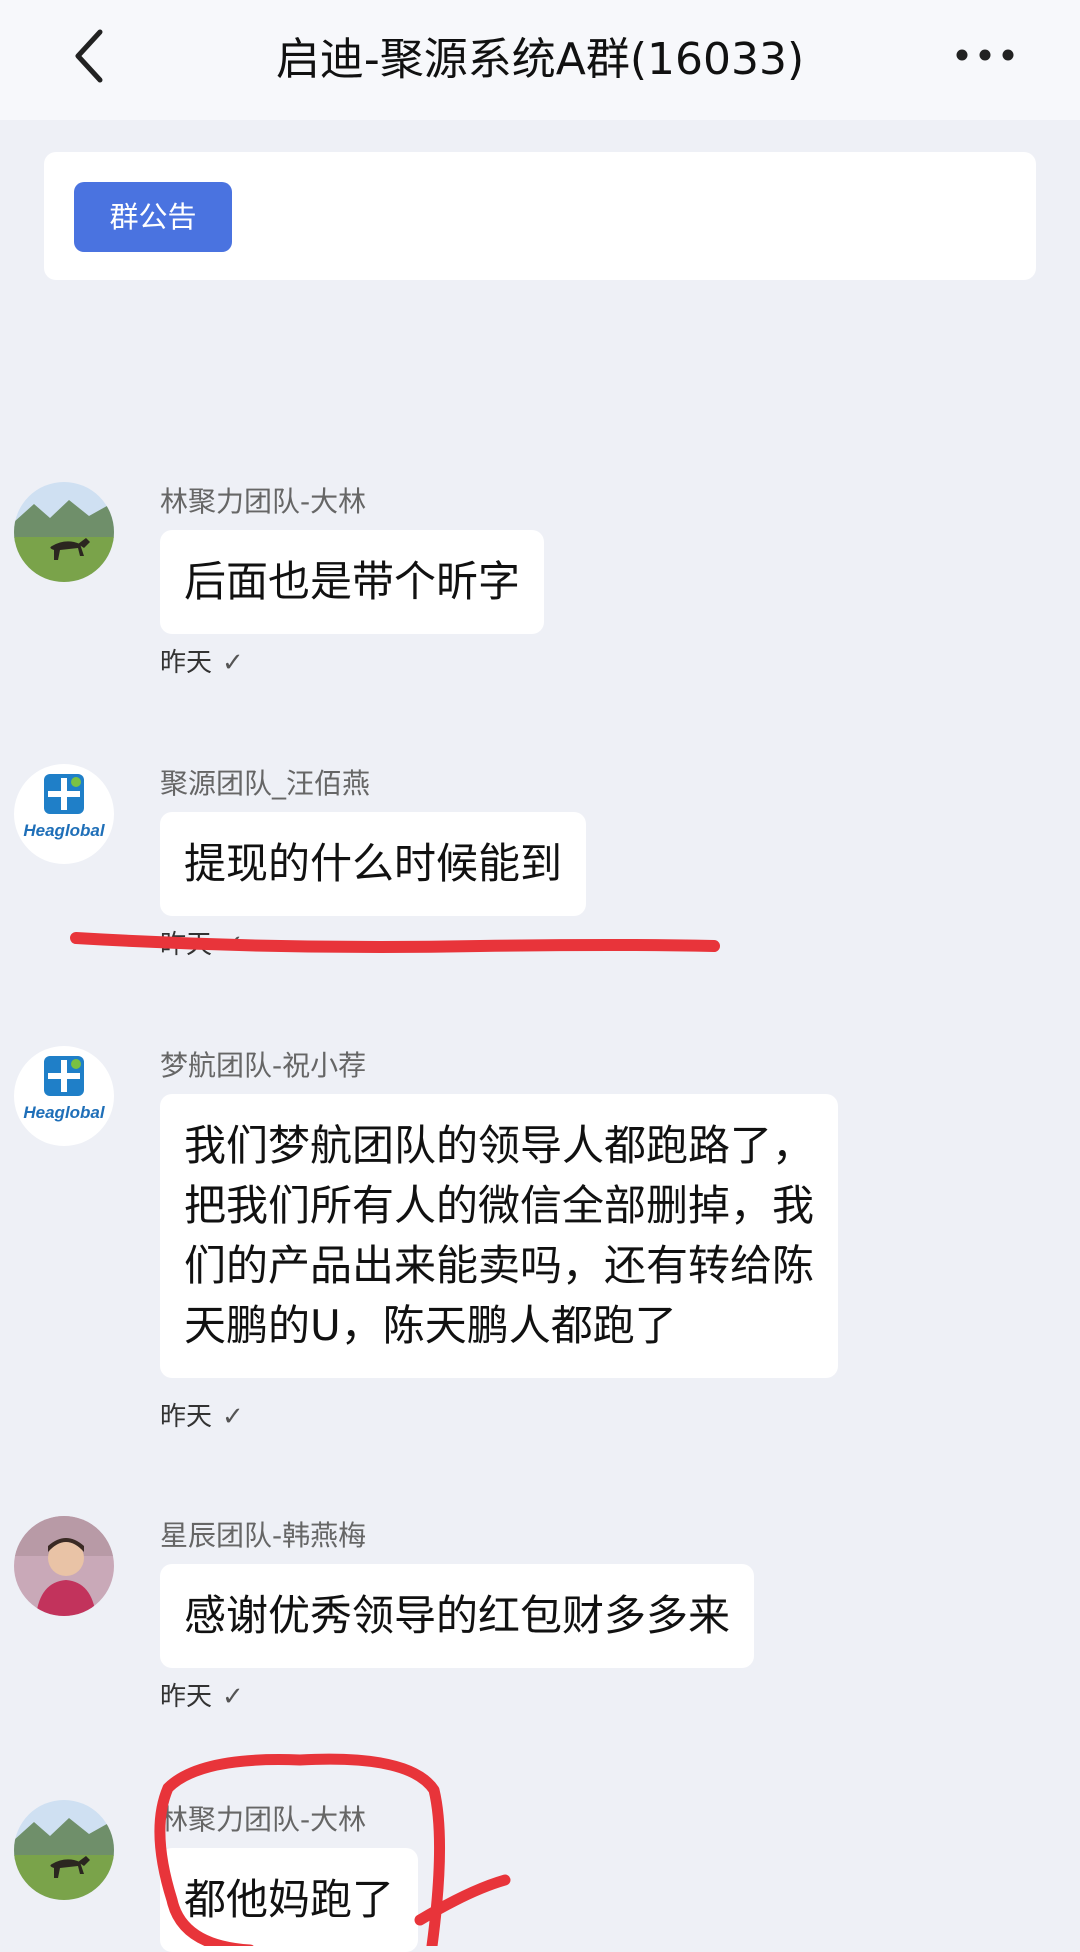 The height and width of the screenshot is (1952, 1080). Describe the element at coordinates (373, 864) in the screenshot. I see `message-bubble: 提现的什么时候能到` at that location.